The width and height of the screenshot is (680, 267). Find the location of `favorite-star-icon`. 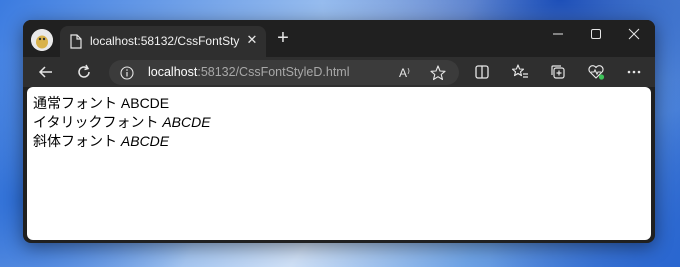

favorite-star-icon is located at coordinates (438, 73).